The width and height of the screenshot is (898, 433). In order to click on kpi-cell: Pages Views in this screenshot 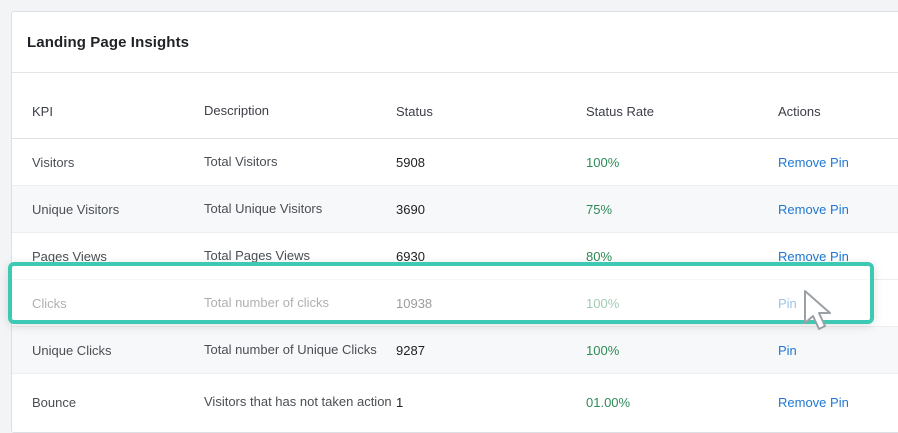, I will do `click(69, 256)`.